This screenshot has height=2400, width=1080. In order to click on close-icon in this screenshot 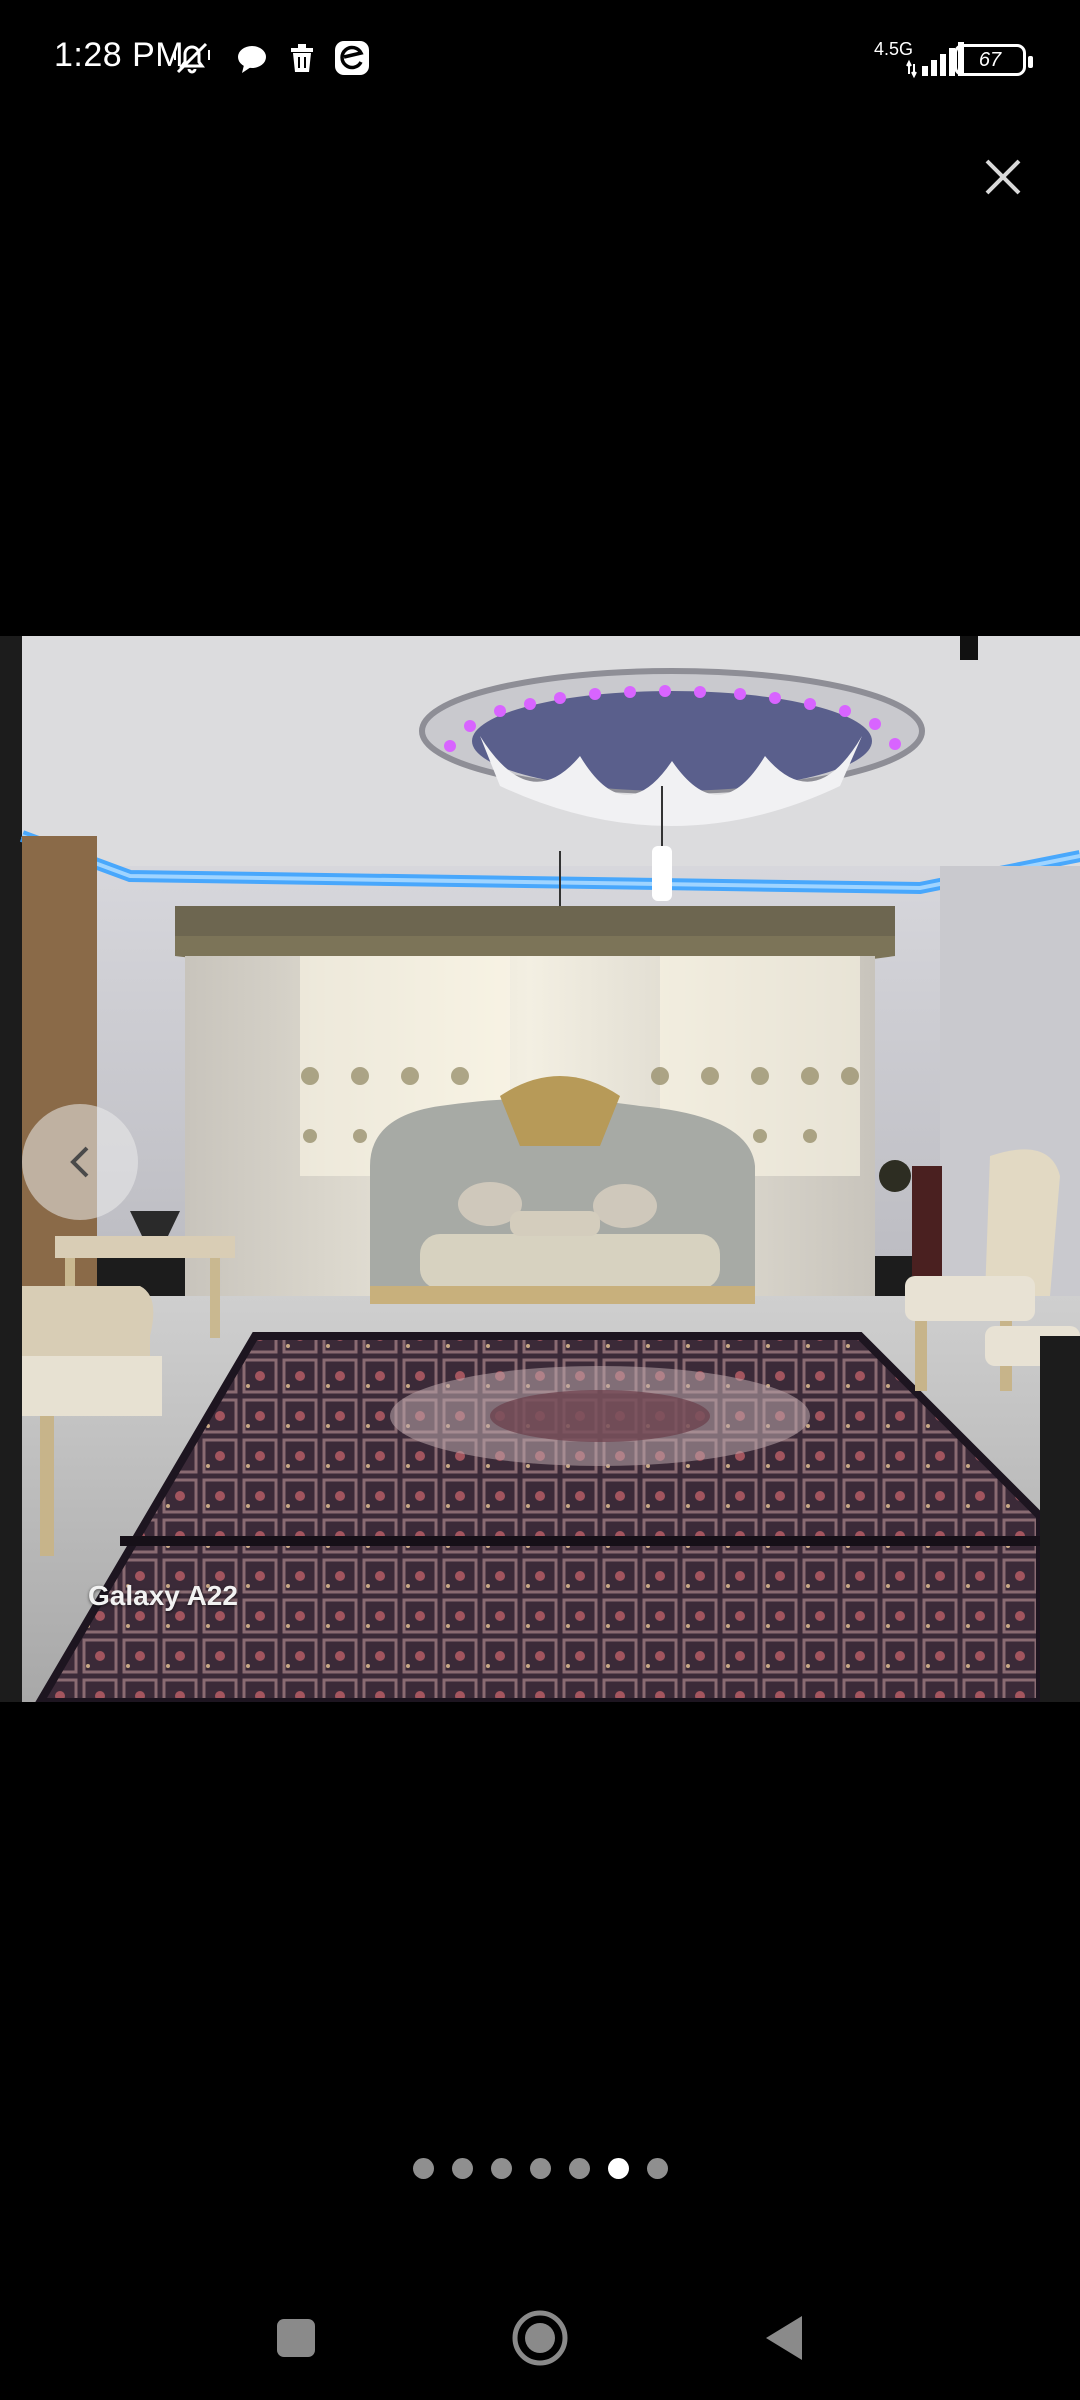, I will do `click(1003, 177)`.